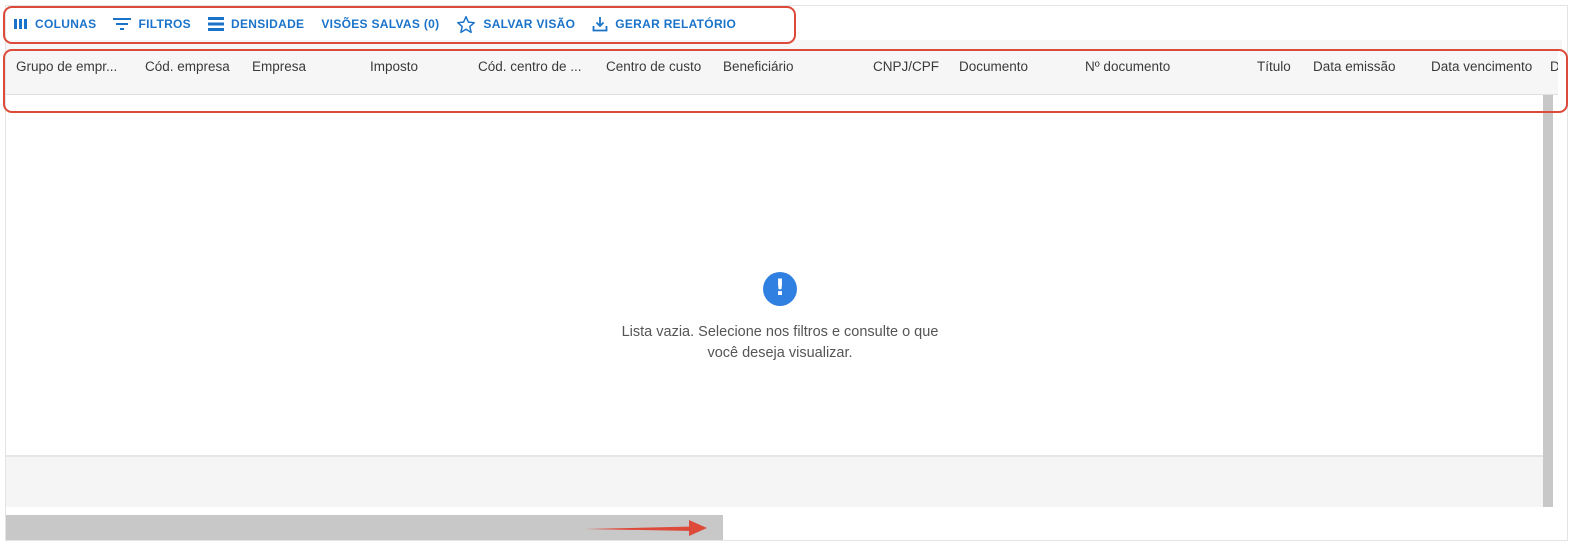  I want to click on star-outline-icon, so click(466, 24).